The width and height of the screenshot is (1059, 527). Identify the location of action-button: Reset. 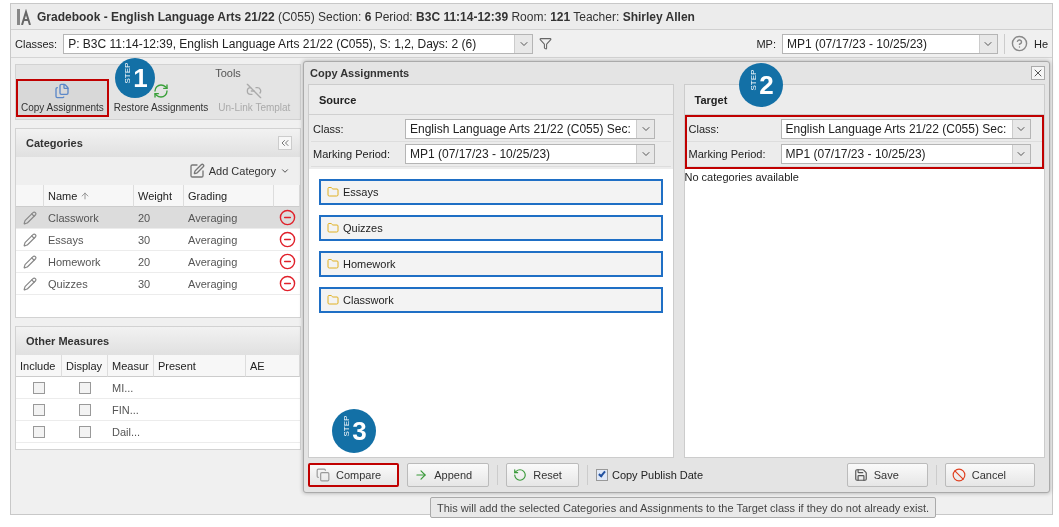
(542, 475).